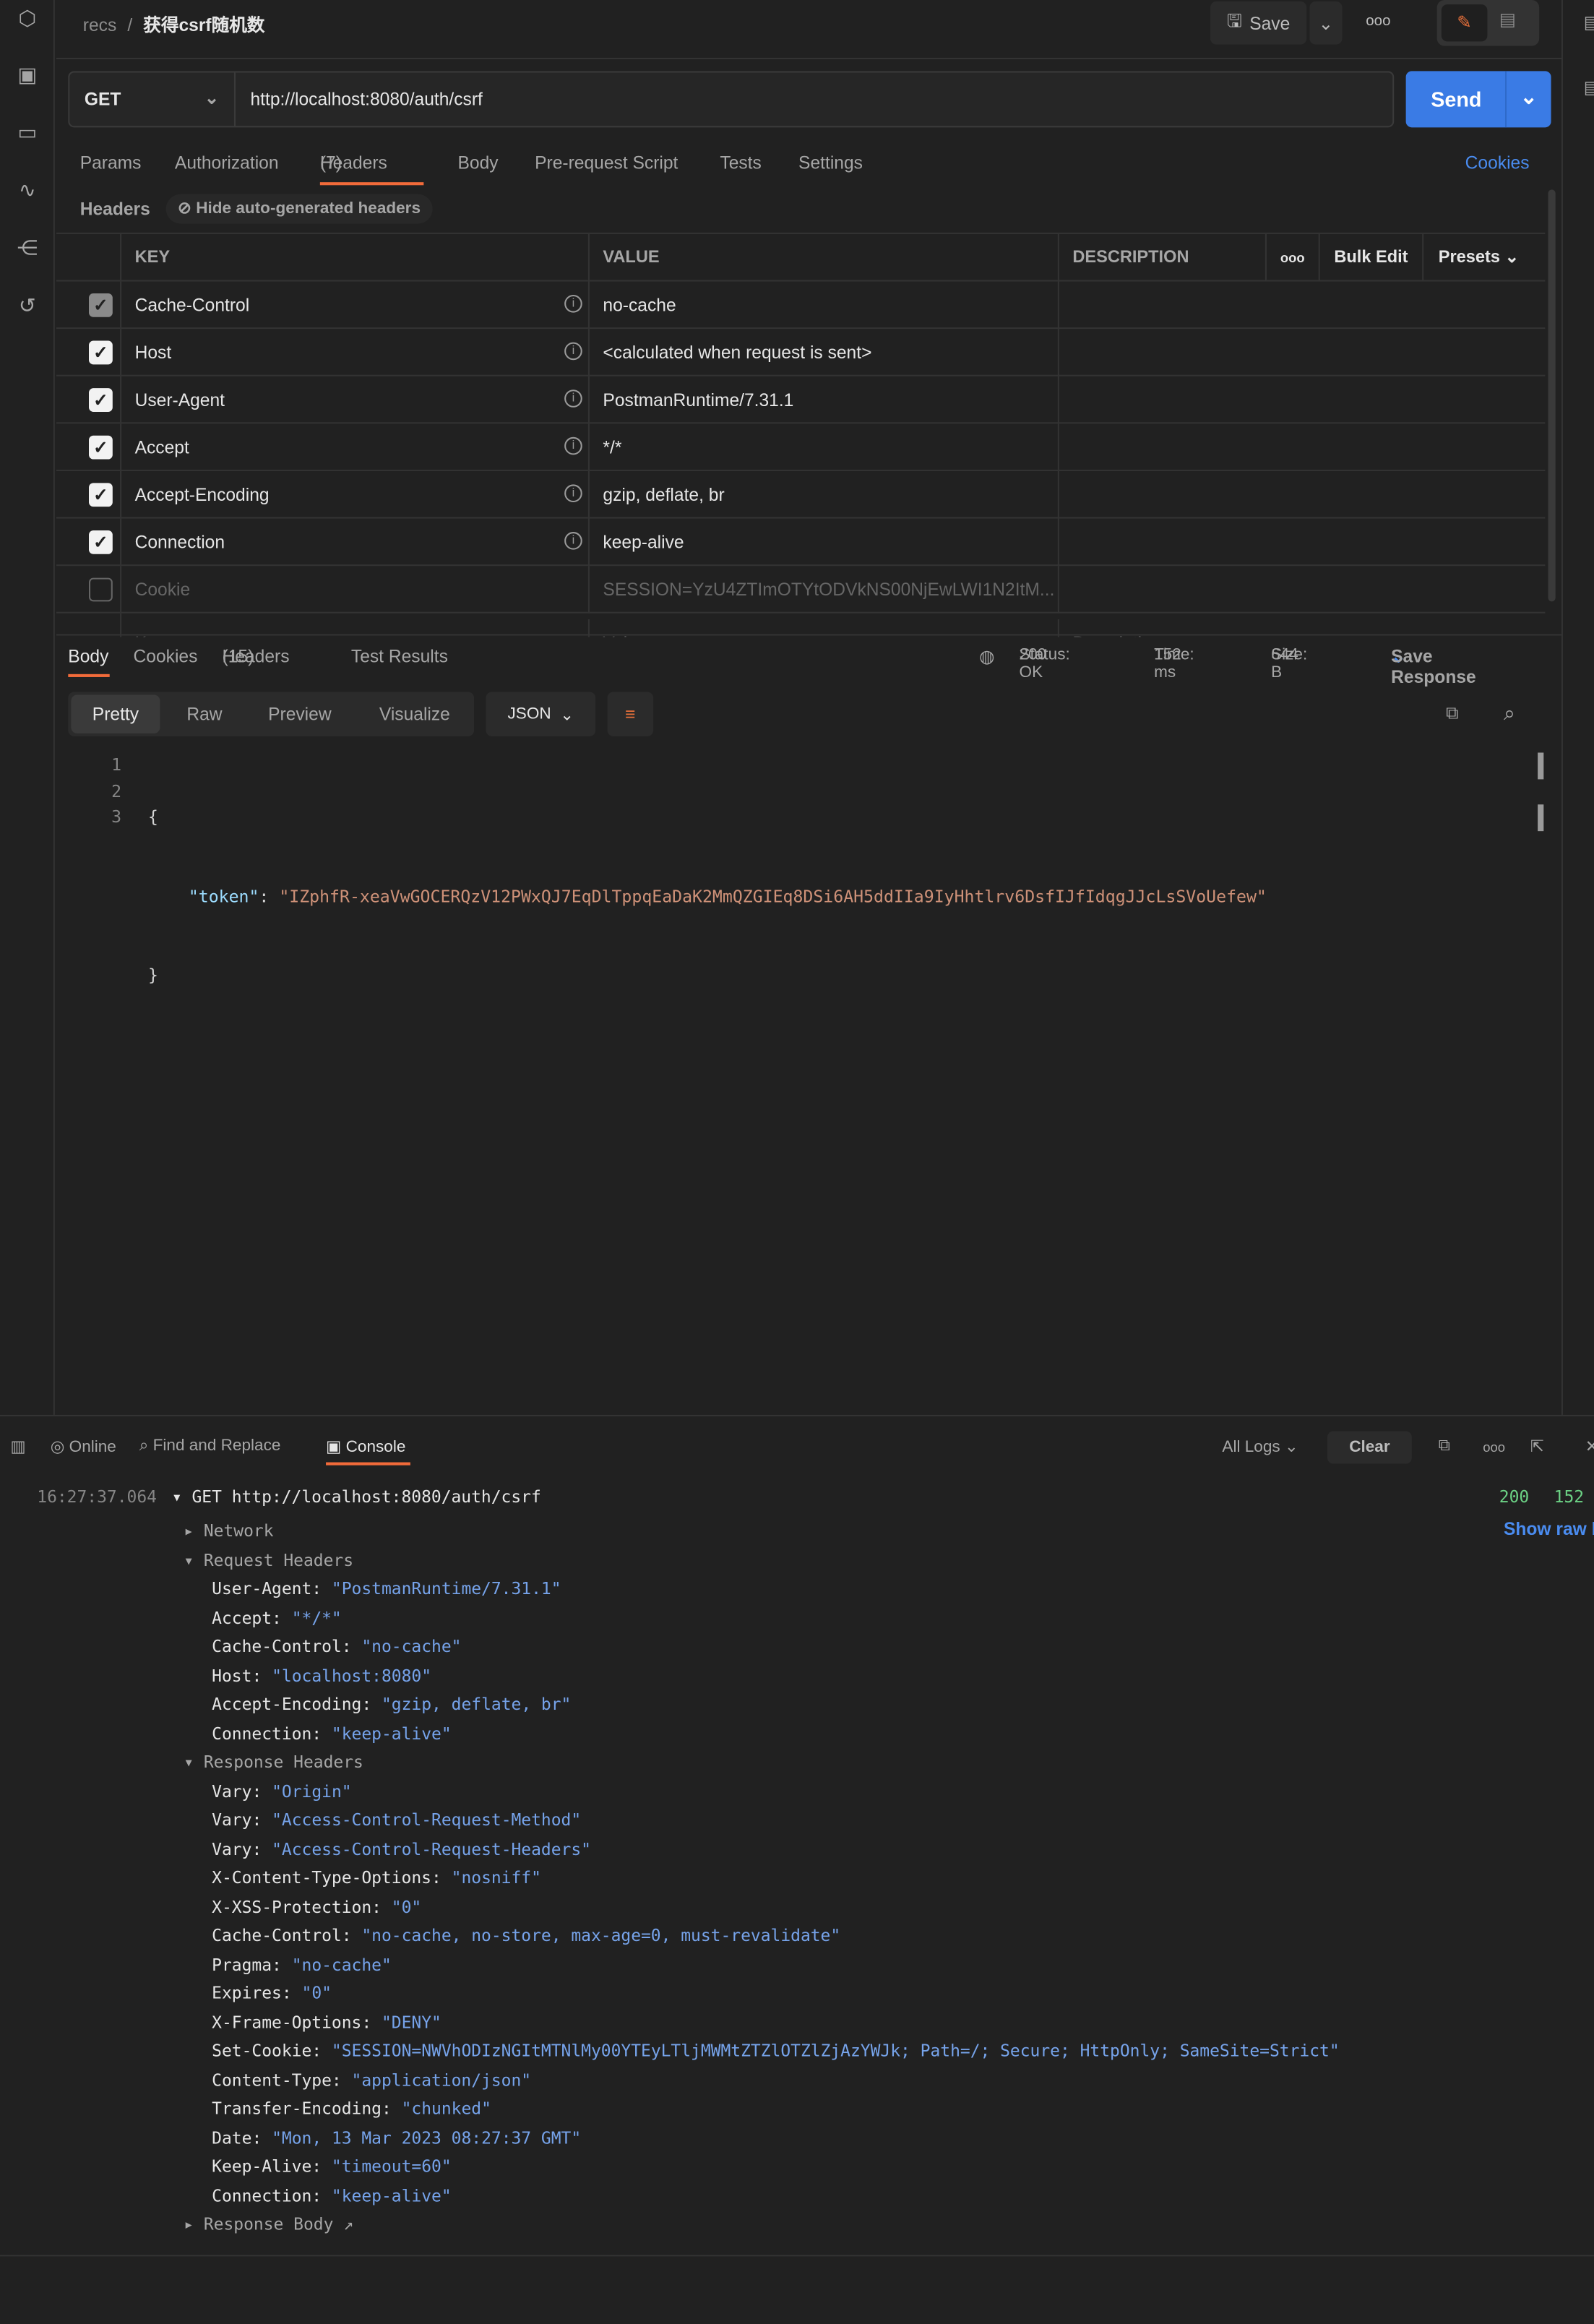  I want to click on response-tab-body: Body, so click(88, 656).